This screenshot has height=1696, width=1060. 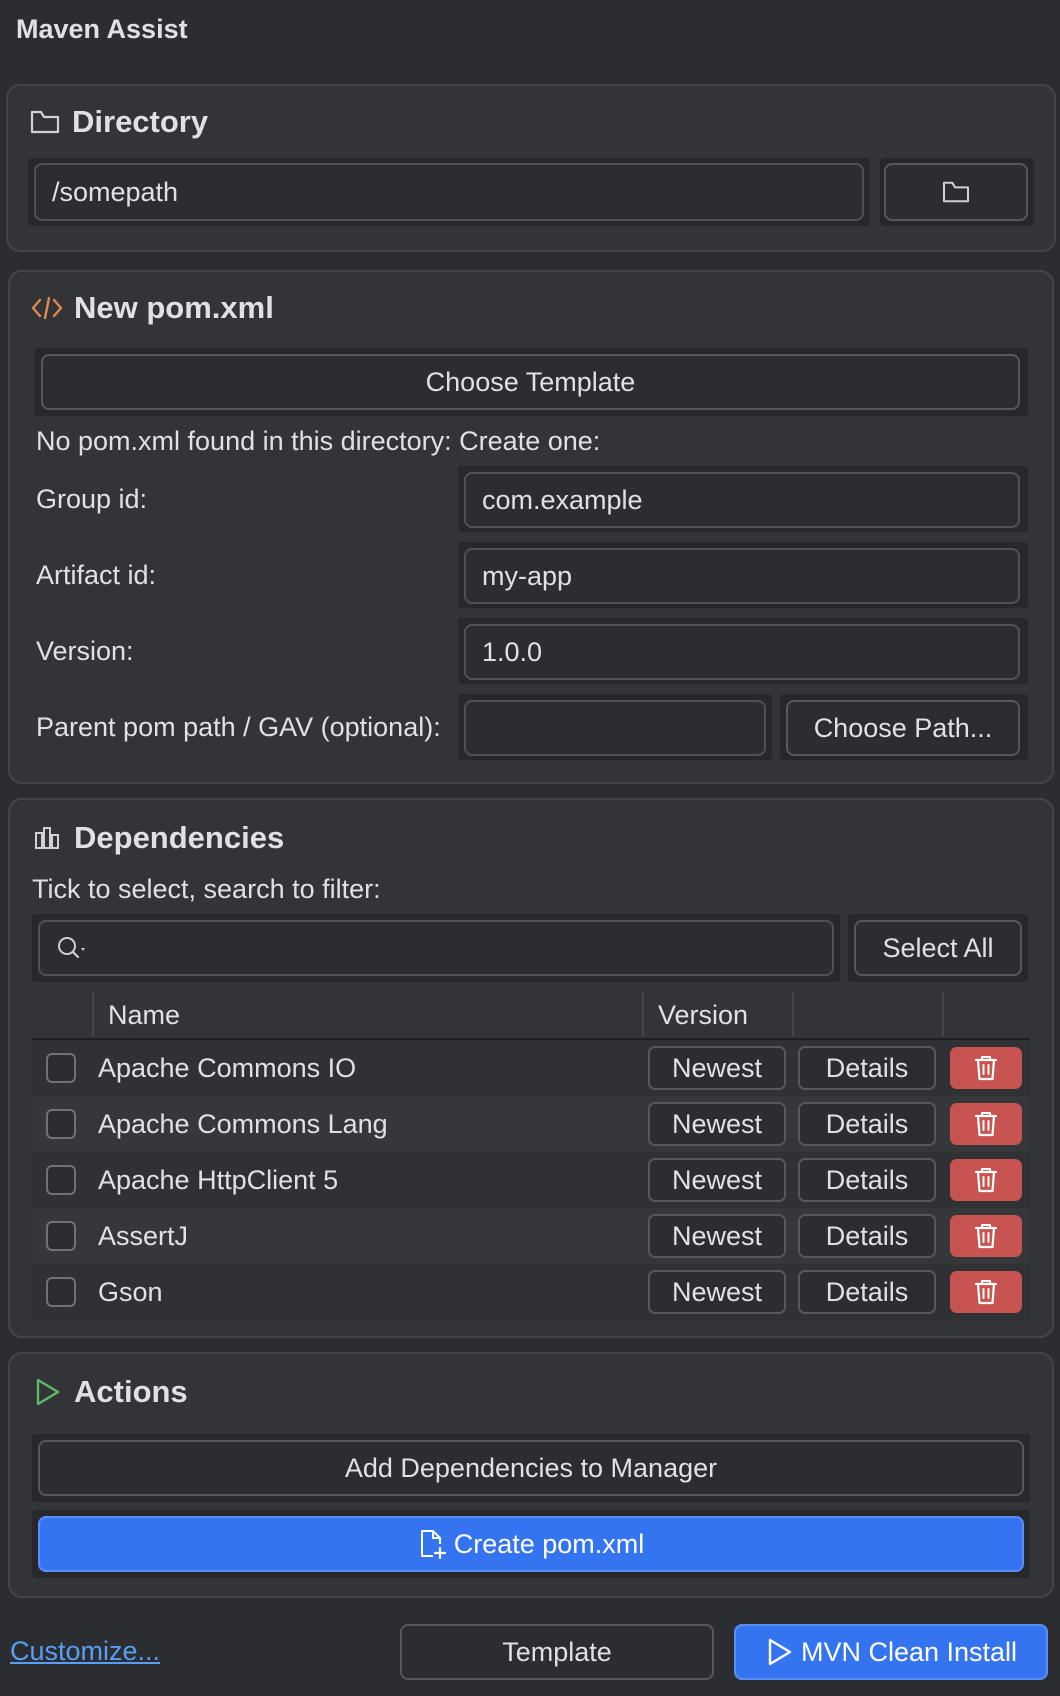 I want to click on actions-heading: Actions, so click(x=109, y=1392).